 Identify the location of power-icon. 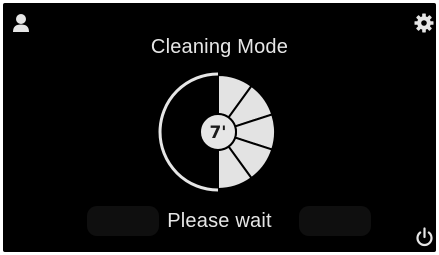
(424, 237).